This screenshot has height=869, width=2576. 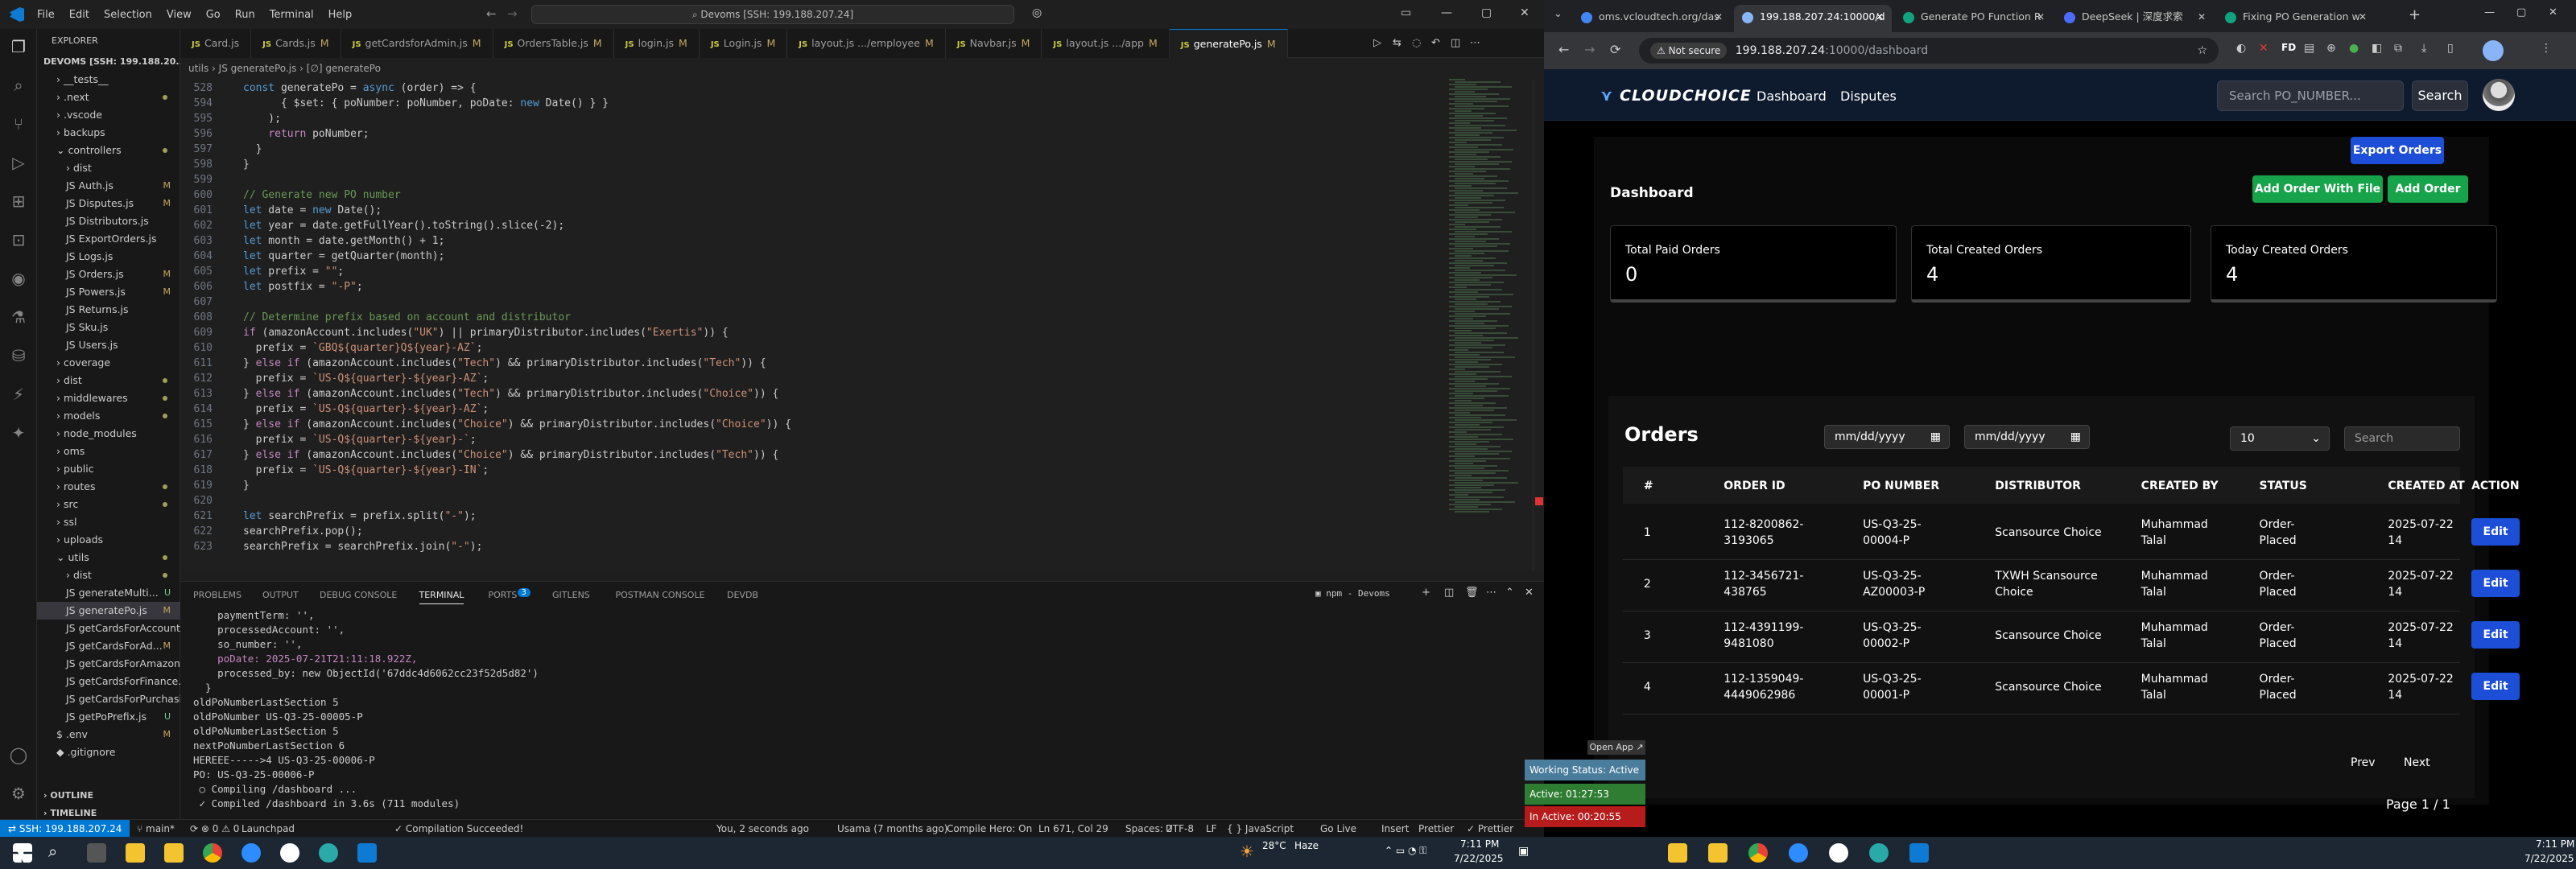 What do you see at coordinates (2546, 48) in the screenshot?
I see `chrome-menu-icon: ⋮` at bounding box center [2546, 48].